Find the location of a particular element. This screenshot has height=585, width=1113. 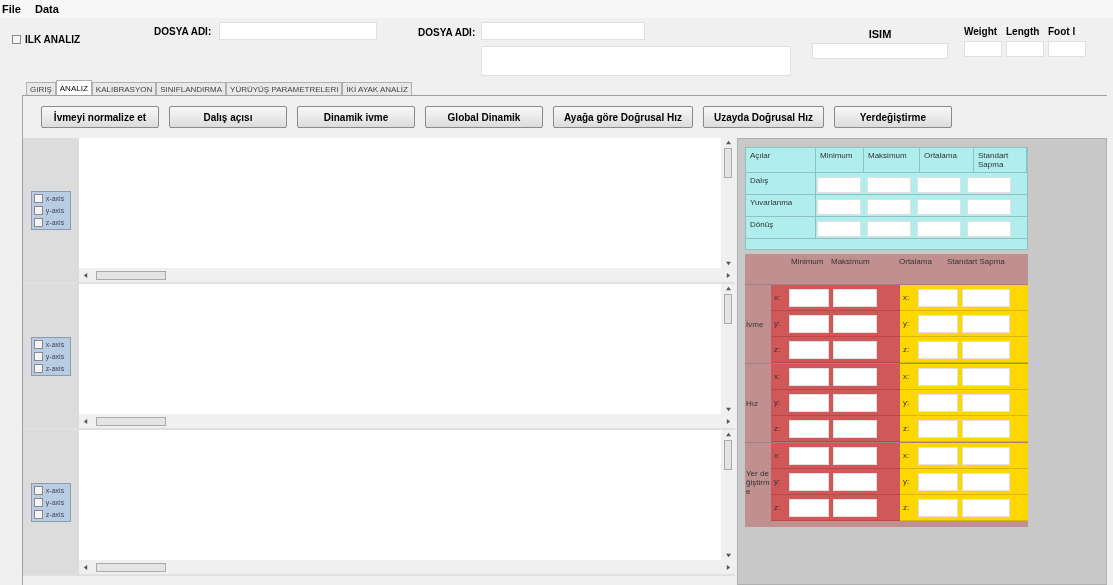

action-button: Uzayda Doğrusal Hız is located at coordinates (763, 117).